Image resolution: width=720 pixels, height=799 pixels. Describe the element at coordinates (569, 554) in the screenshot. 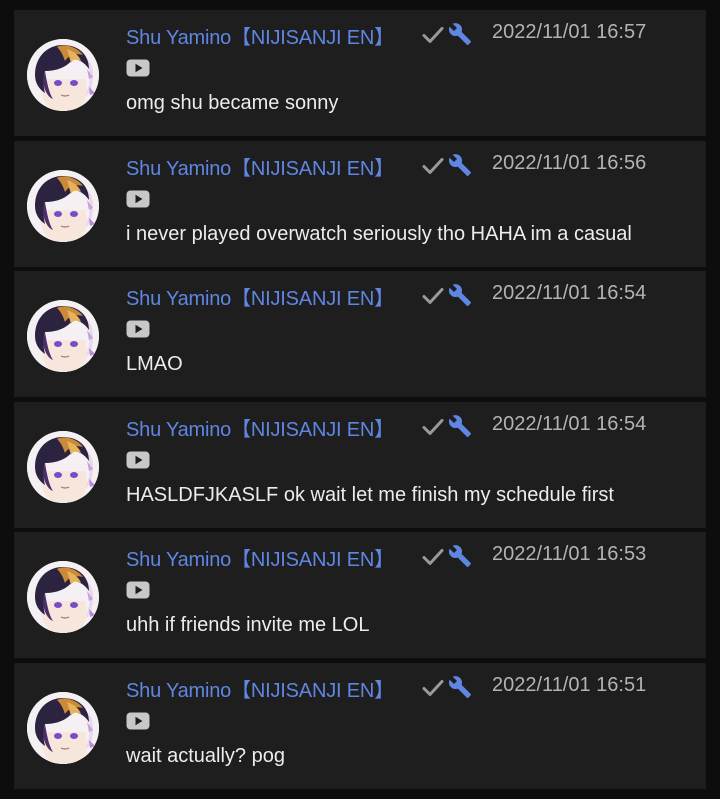

I see `message-timestamp: 2022/11/01 16:53` at that location.